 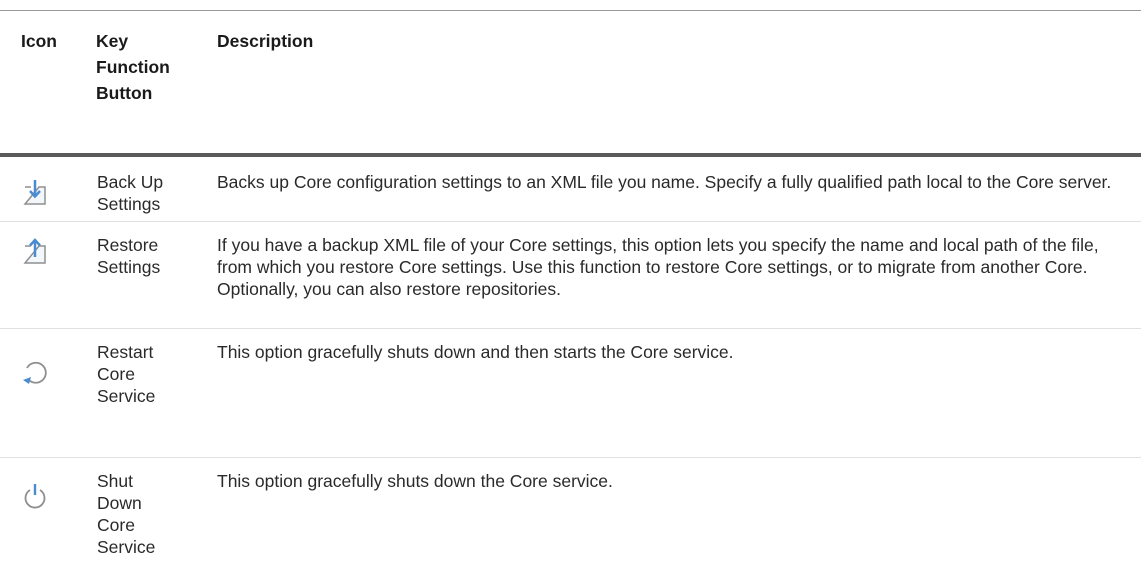 What do you see at coordinates (265, 41) in the screenshot?
I see `header-description: Description` at bounding box center [265, 41].